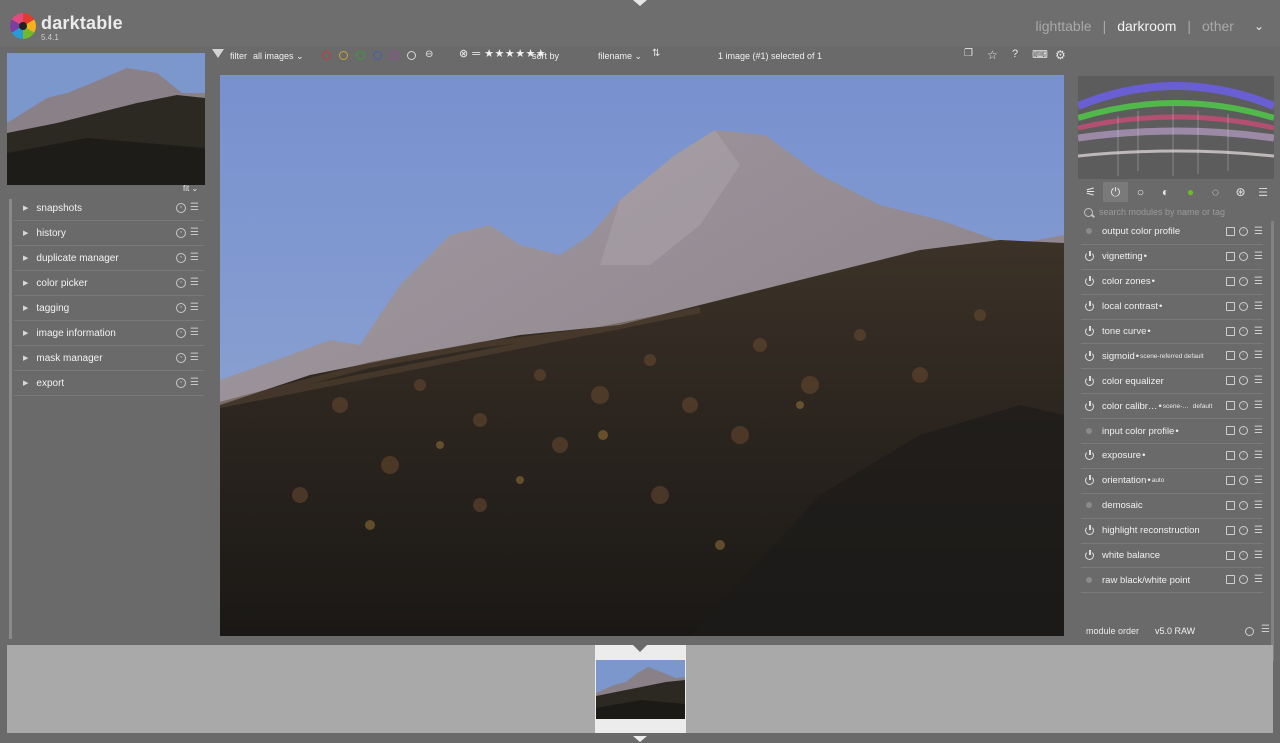 The image size is (1280, 743). What do you see at coordinates (1218, 26) in the screenshot?
I see `view-other: other` at bounding box center [1218, 26].